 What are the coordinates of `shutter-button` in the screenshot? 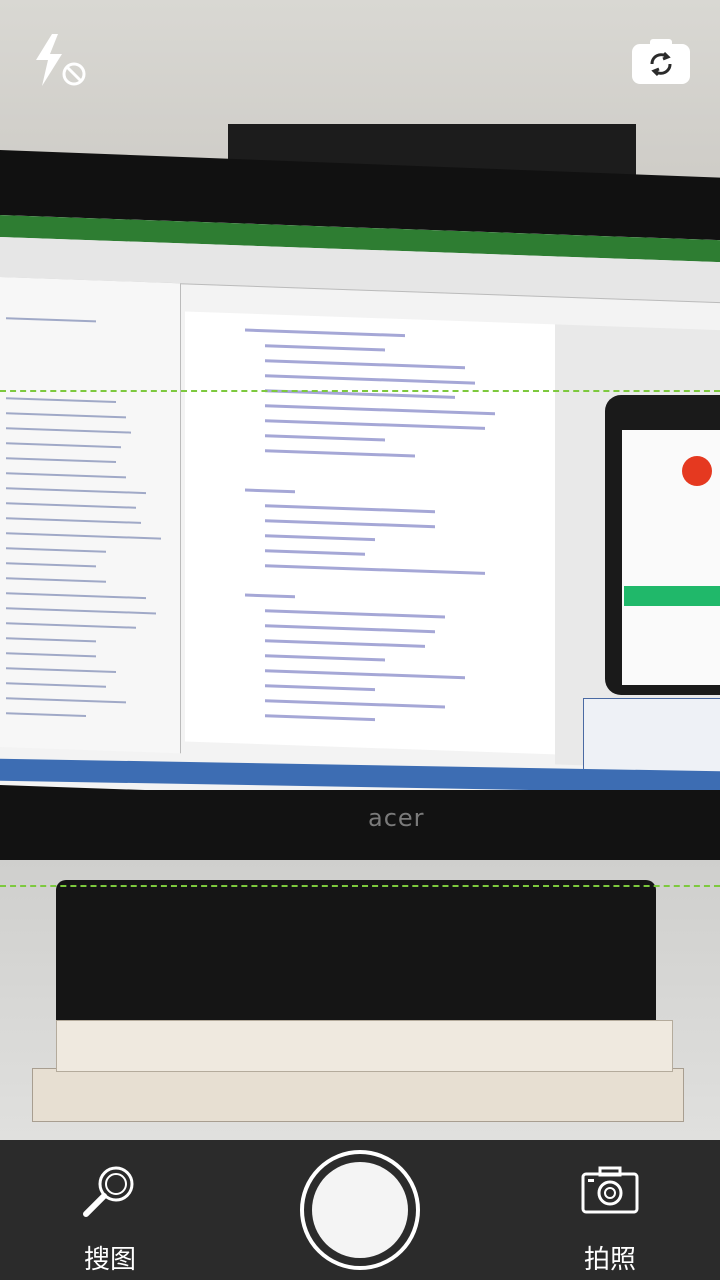 It's located at (360, 1210).